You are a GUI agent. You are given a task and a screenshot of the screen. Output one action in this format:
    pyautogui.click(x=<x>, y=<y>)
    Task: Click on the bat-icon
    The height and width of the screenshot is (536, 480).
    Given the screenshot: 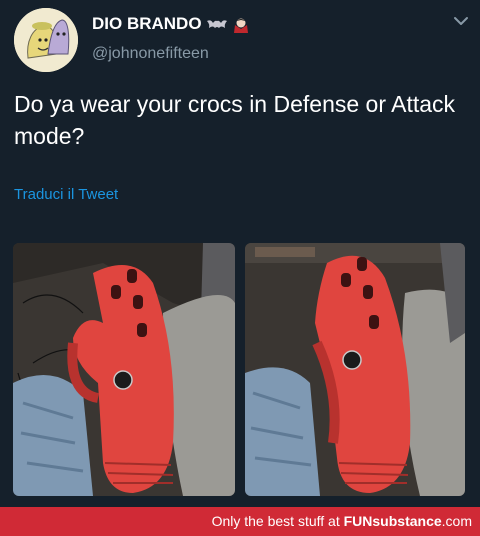 What is the action you would take?
    pyautogui.click(x=217, y=24)
    